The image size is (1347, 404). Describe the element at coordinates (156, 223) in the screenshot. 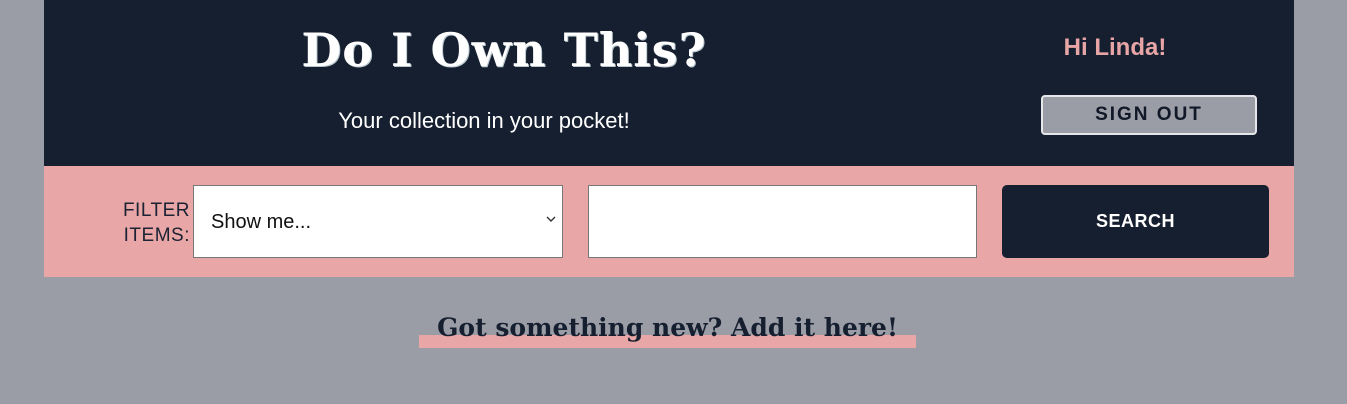

I see `filter-items-label: FILTER ITEMS:` at that location.